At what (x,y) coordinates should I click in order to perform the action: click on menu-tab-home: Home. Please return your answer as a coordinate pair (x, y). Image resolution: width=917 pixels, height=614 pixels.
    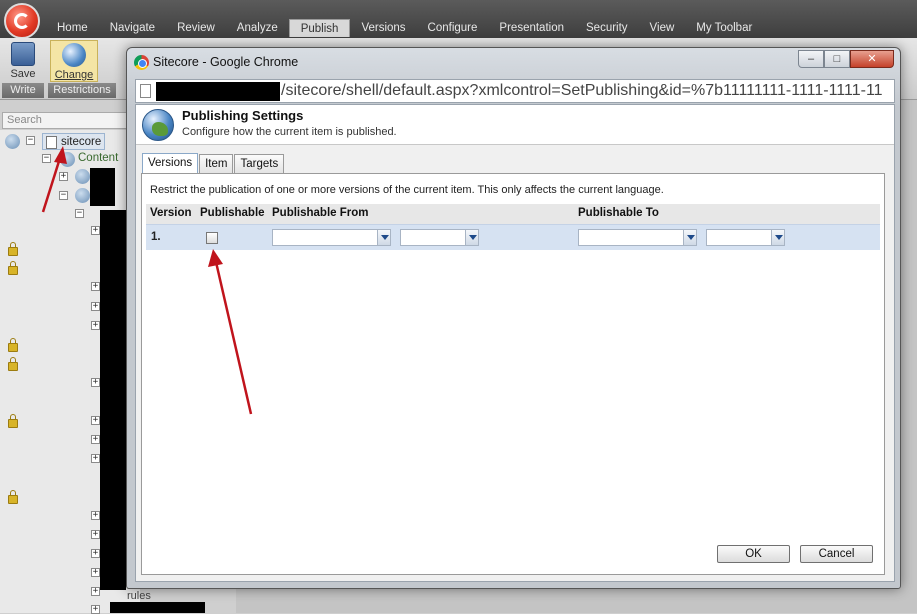
    Looking at the image, I should click on (72, 28).